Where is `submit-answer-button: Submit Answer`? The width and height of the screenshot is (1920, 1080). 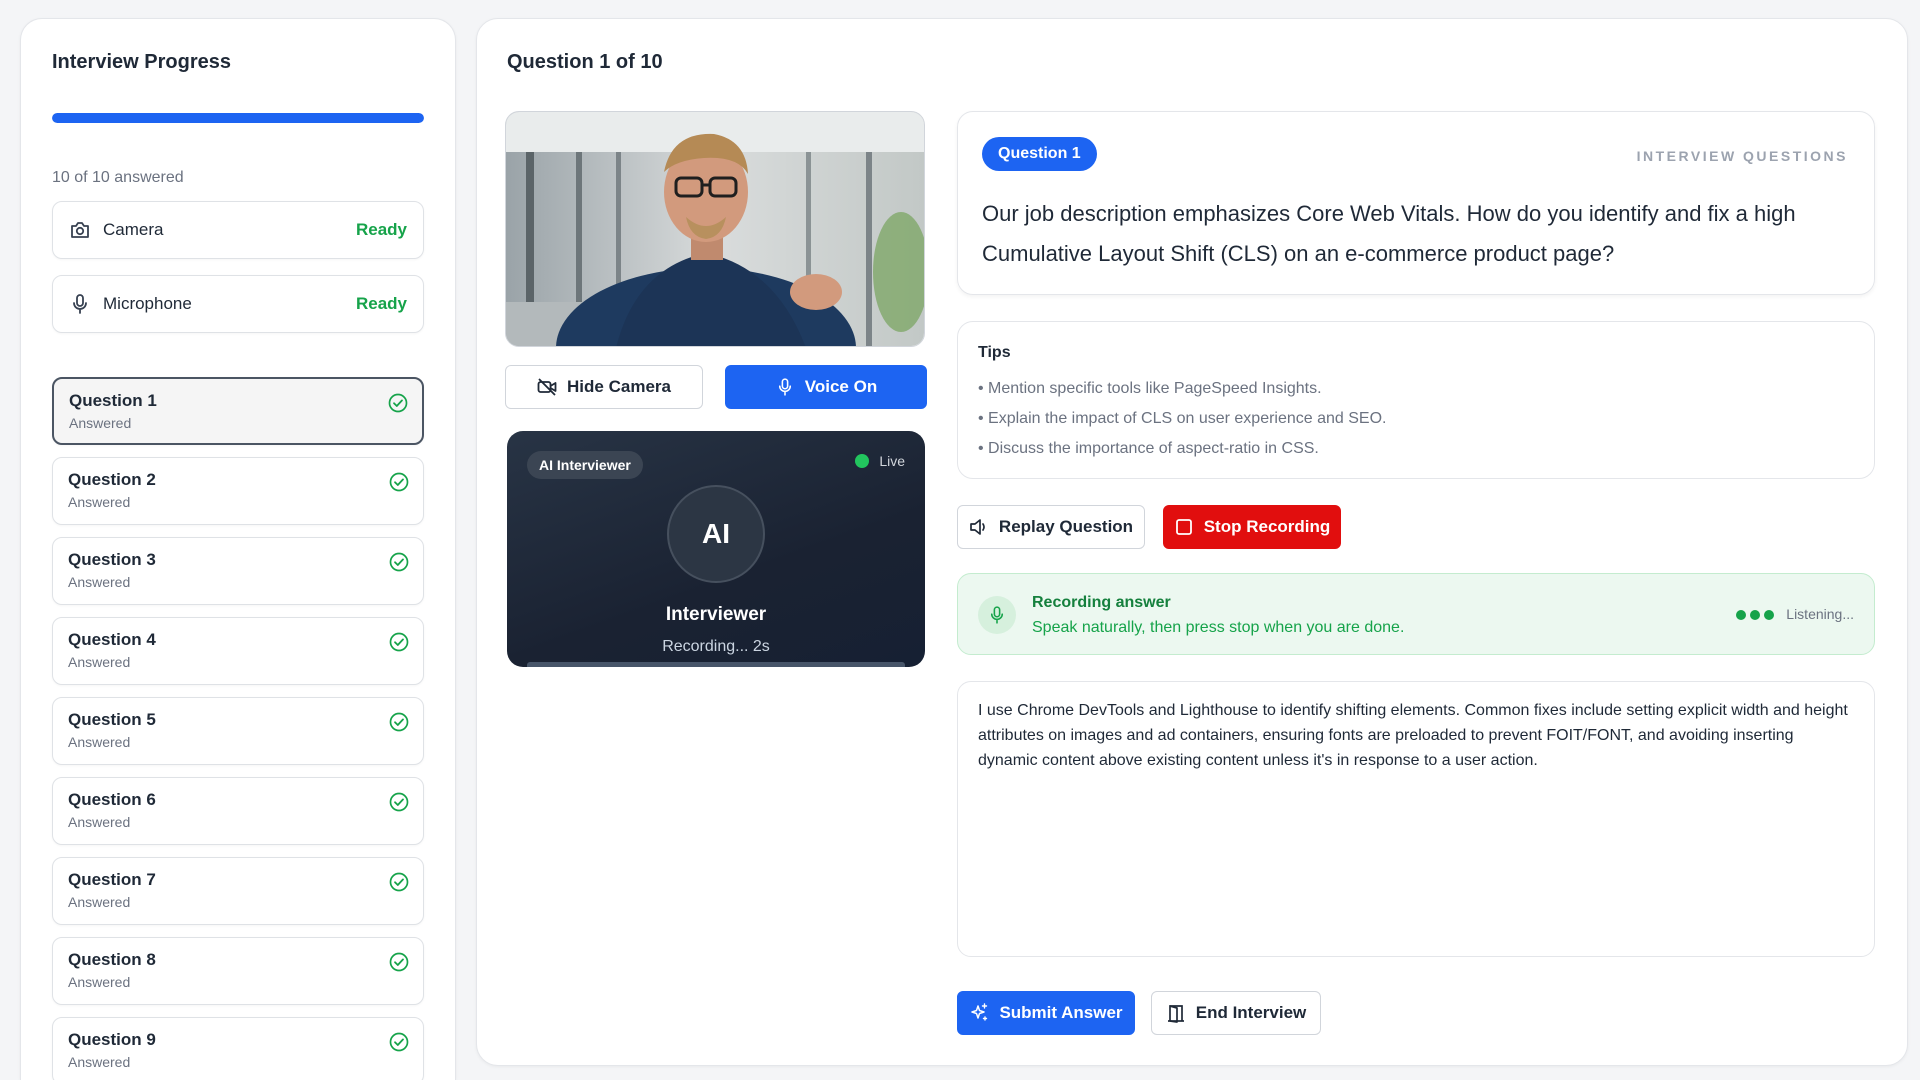
submit-answer-button: Submit Answer is located at coordinates (1046, 1013).